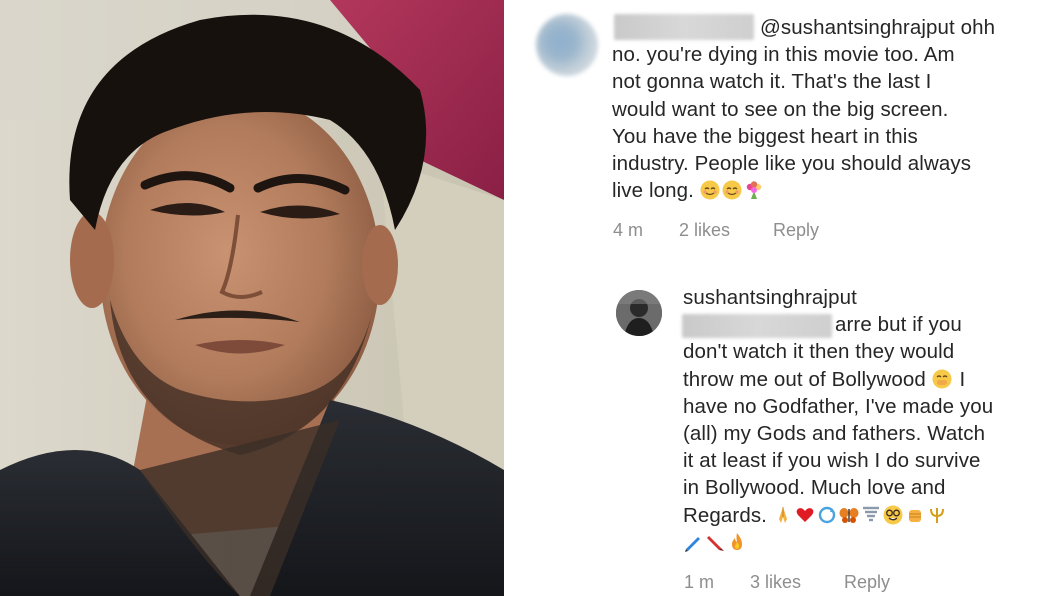 The image size is (1041, 596). I want to click on comment-1-line1: ohh, so click(975, 27).